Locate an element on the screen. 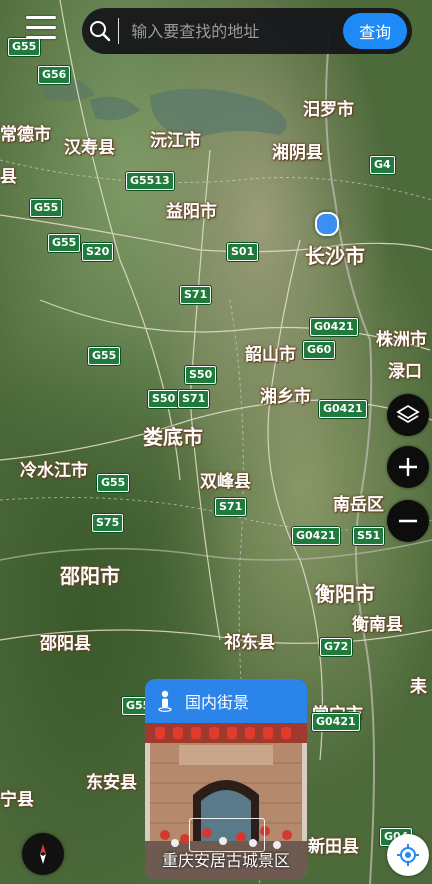 The width and height of the screenshot is (432, 884). menu-icon is located at coordinates (41, 29).